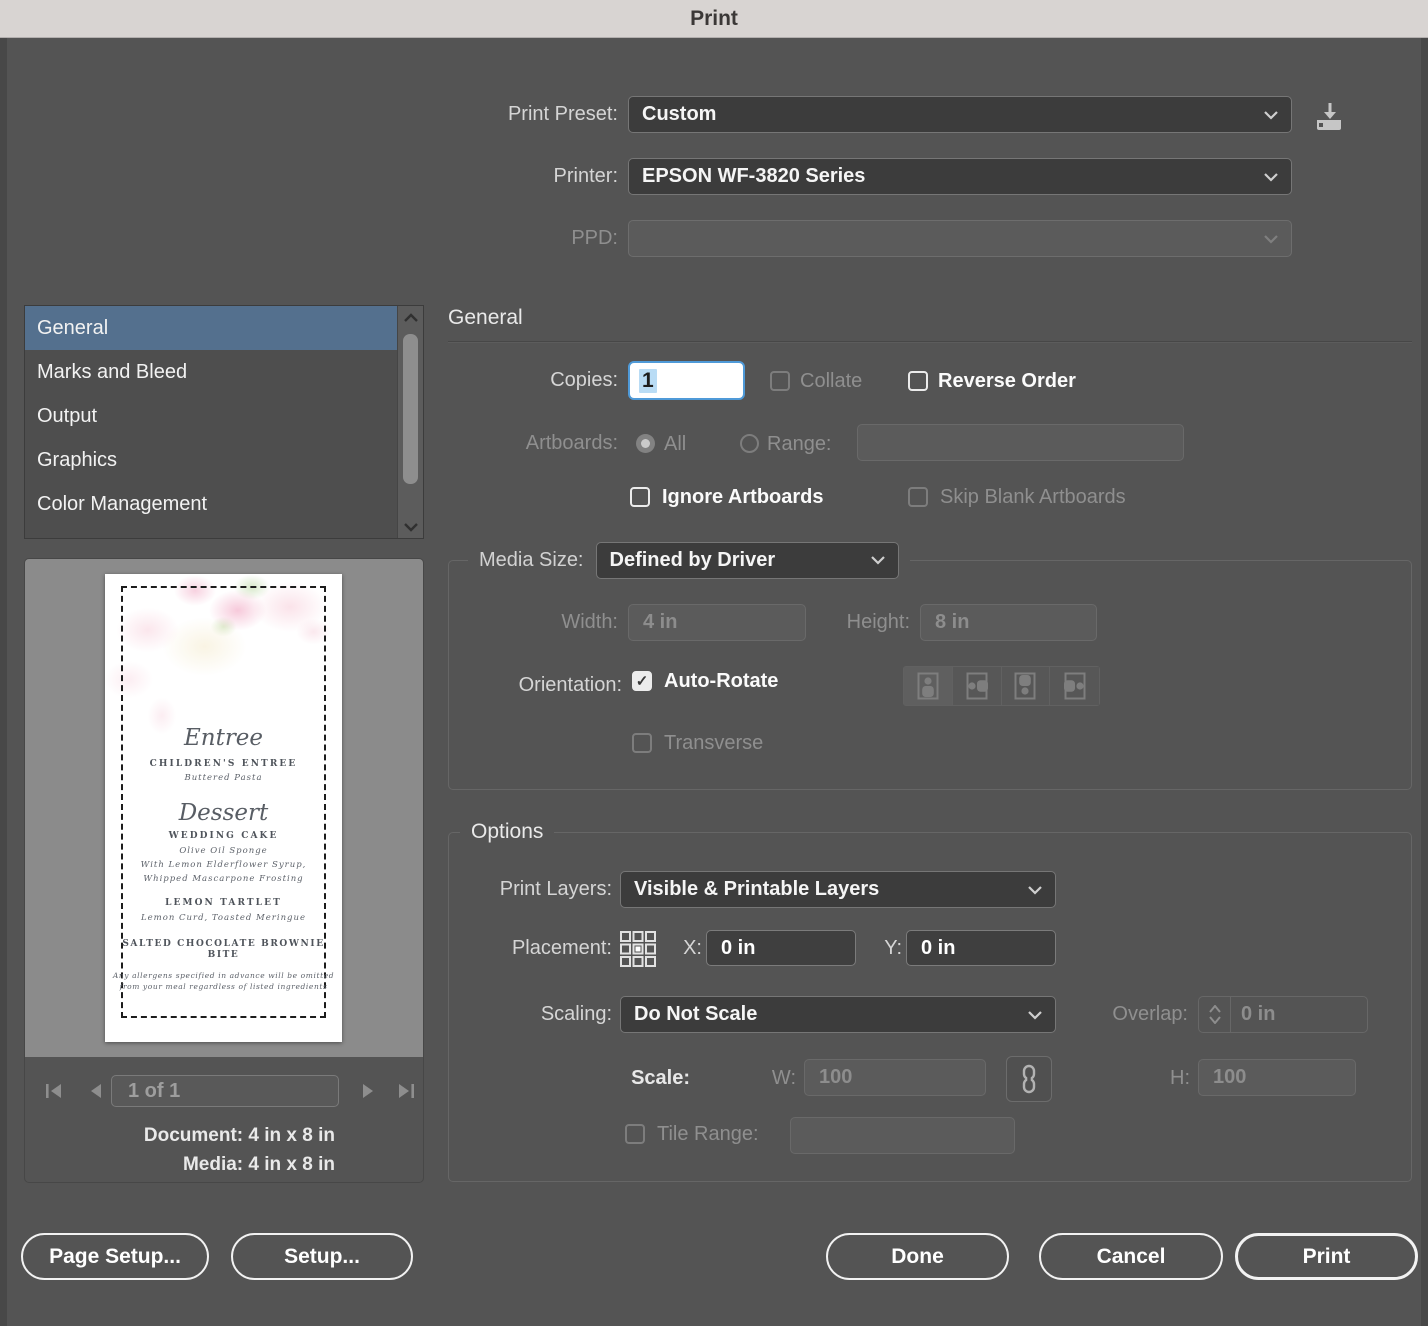 The height and width of the screenshot is (1326, 1428). What do you see at coordinates (645, 443) in the screenshot?
I see `artboards-all-radio` at bounding box center [645, 443].